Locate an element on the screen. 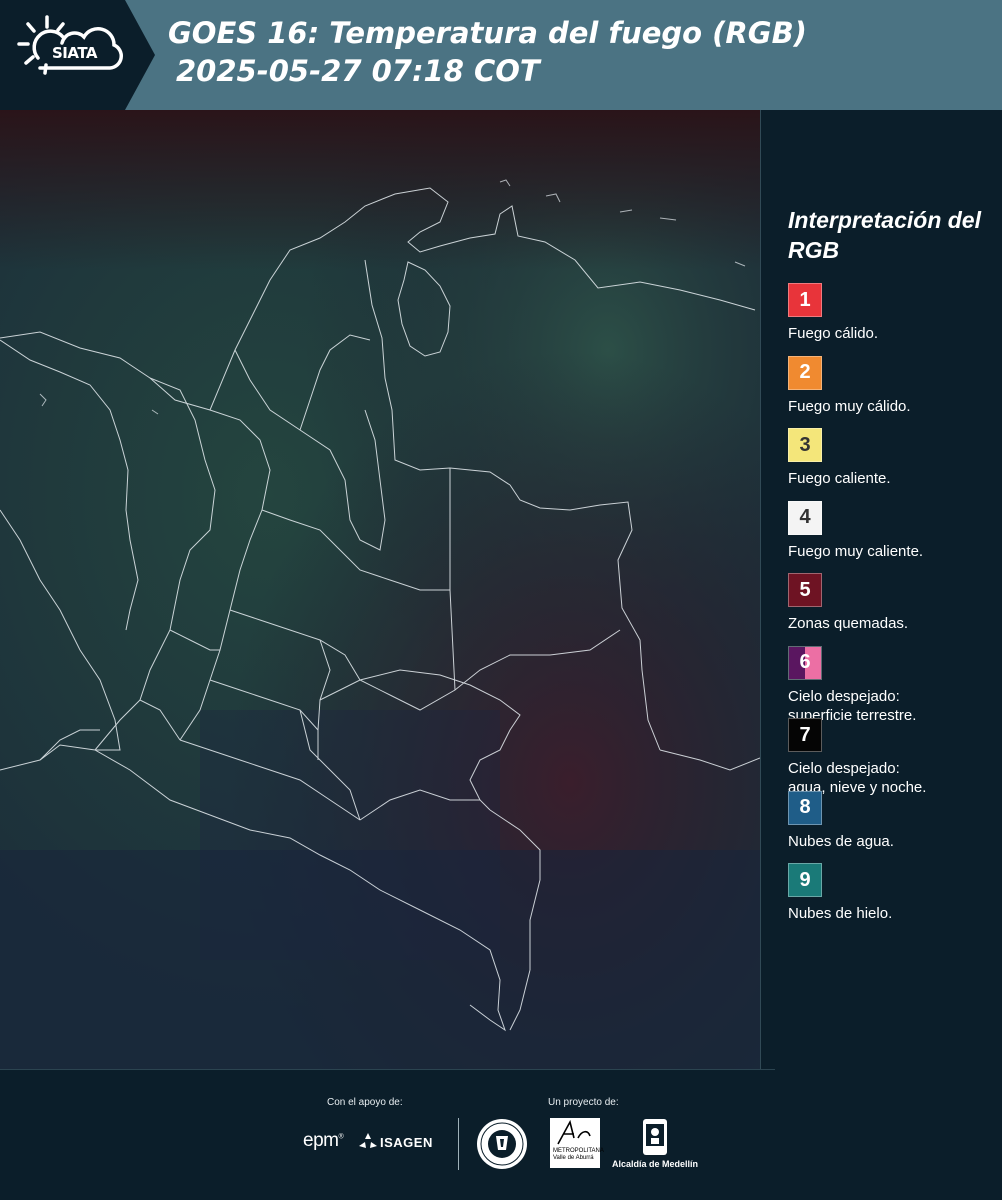  legend-item-9: 9 Nubes de hielo. is located at coordinates (893, 893).